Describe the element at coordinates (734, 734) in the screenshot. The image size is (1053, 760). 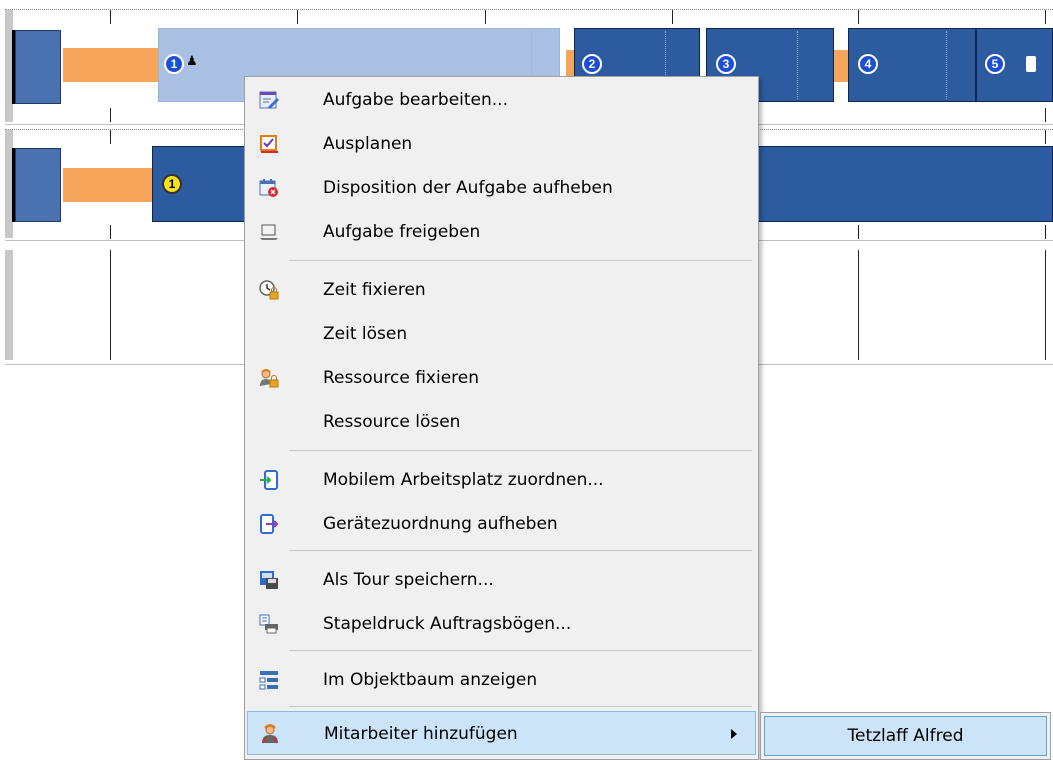
I see `submenu-arrow-icon` at that location.